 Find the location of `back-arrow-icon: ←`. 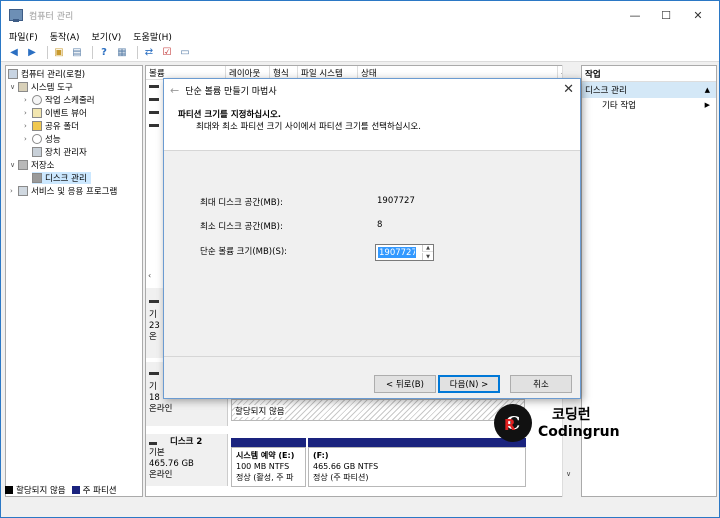

back-arrow-icon: ← is located at coordinates (174, 90).